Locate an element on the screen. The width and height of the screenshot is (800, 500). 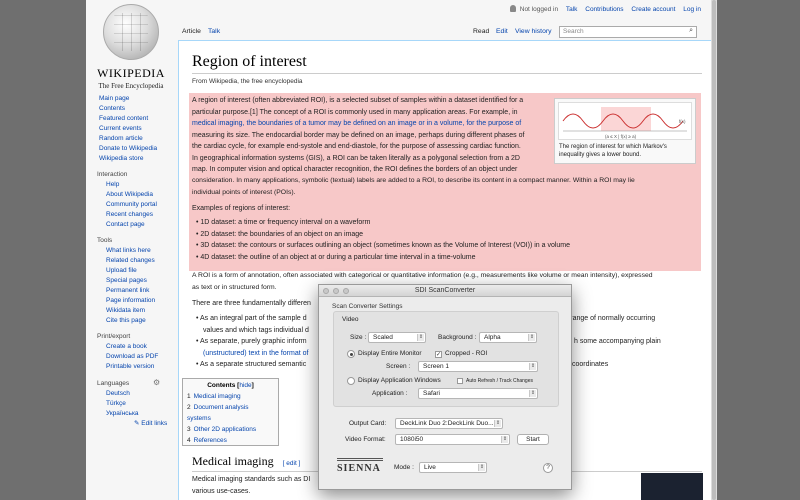
contributions-link: Contributions is located at coordinates (604, 9).